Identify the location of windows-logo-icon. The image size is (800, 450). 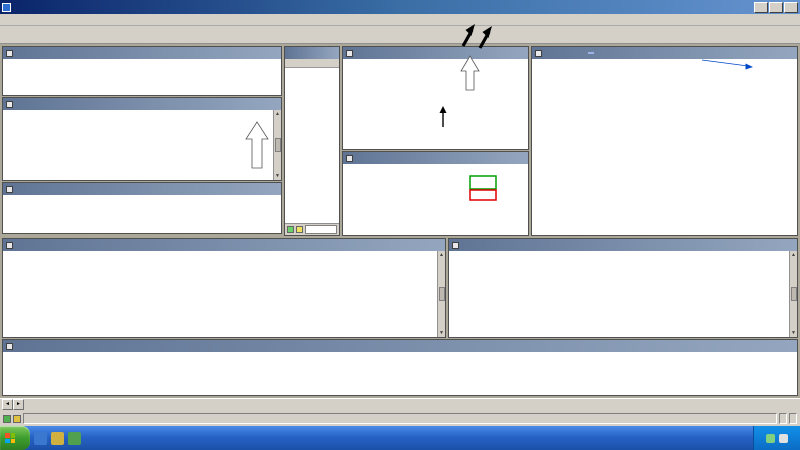
(10, 438).